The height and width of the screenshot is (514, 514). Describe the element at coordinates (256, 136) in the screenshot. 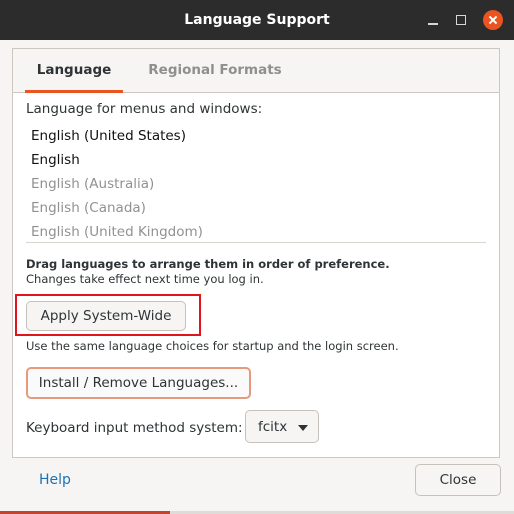

I see `language-item: English (United States)` at that location.